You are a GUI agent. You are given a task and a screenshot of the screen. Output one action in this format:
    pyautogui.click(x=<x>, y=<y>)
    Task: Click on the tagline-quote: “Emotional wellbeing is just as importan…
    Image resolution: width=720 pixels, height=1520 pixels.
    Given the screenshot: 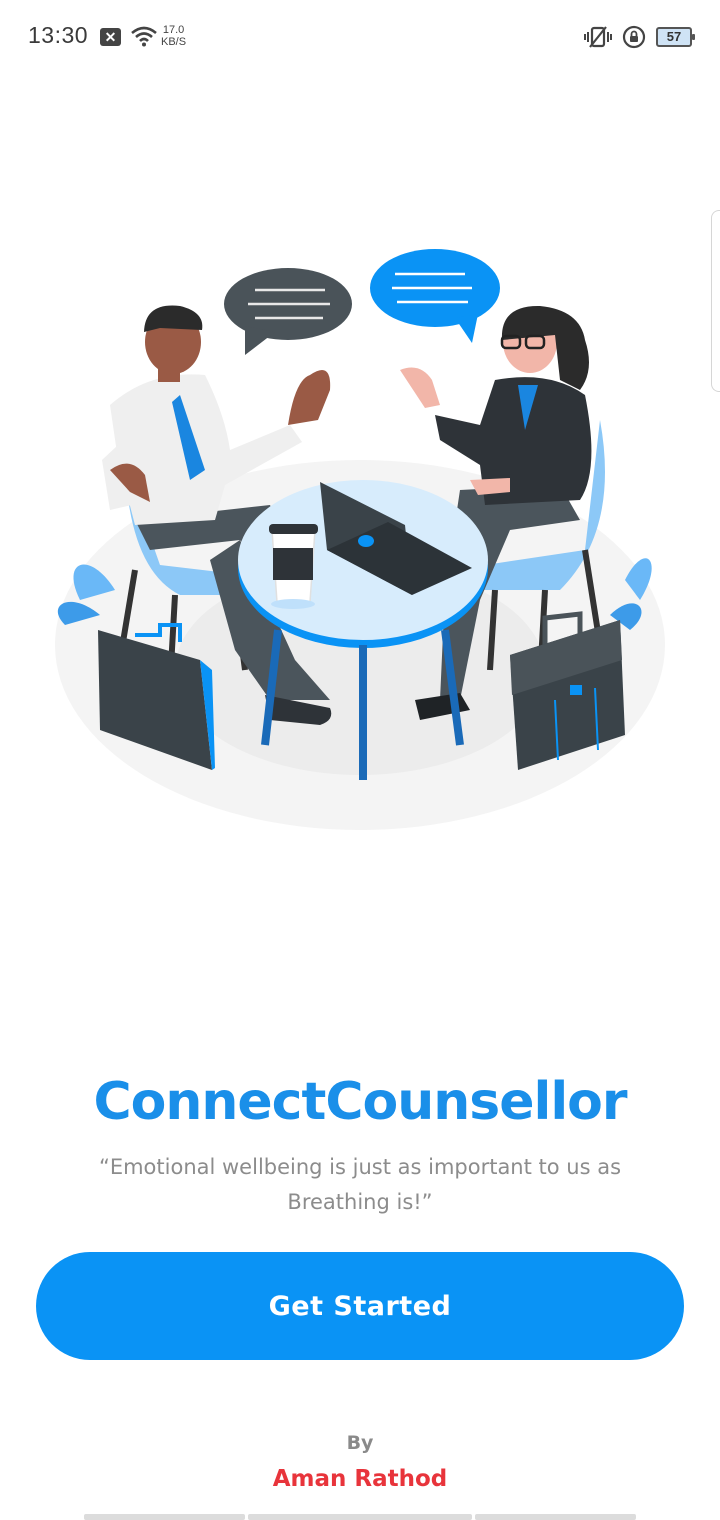 What is the action you would take?
    pyautogui.click(x=360, y=1184)
    